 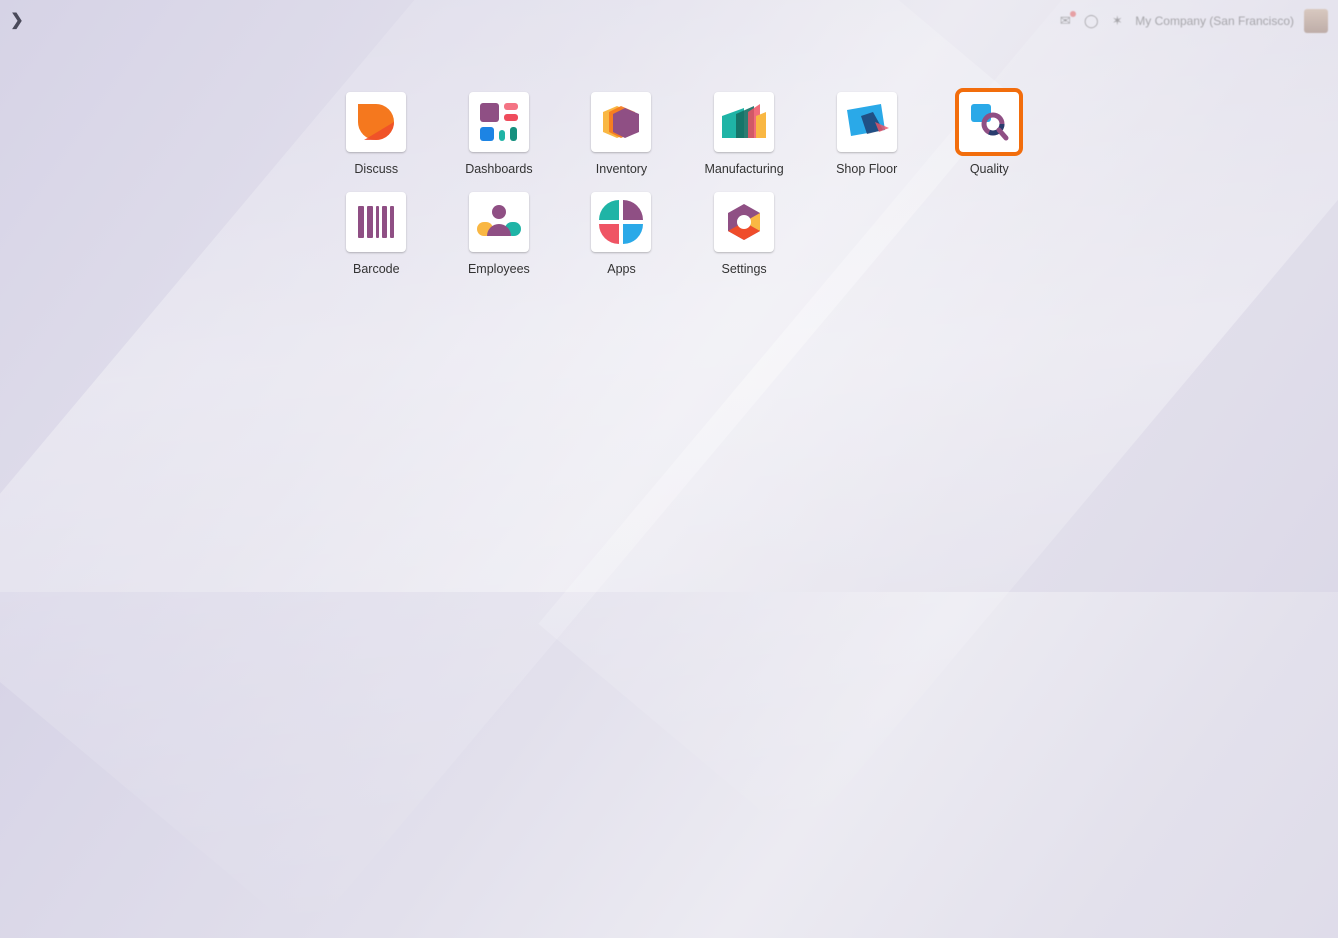 I want to click on discuss-icon, so click(x=376, y=122).